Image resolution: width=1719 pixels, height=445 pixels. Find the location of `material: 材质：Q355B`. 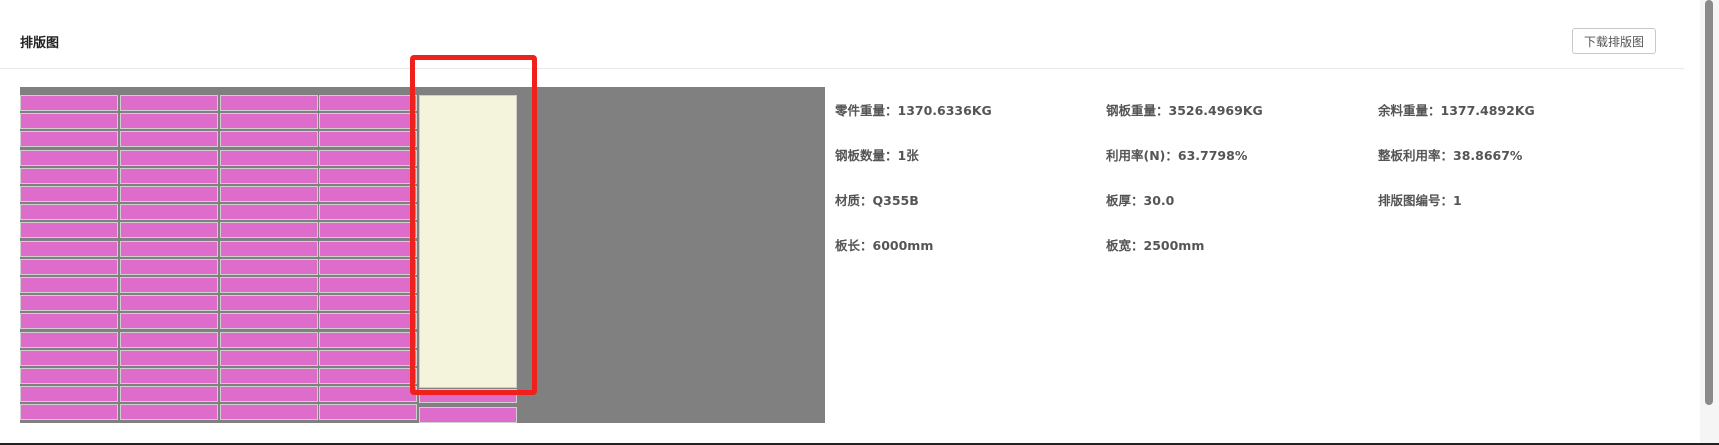

material: 材质：Q355B is located at coordinates (877, 200).